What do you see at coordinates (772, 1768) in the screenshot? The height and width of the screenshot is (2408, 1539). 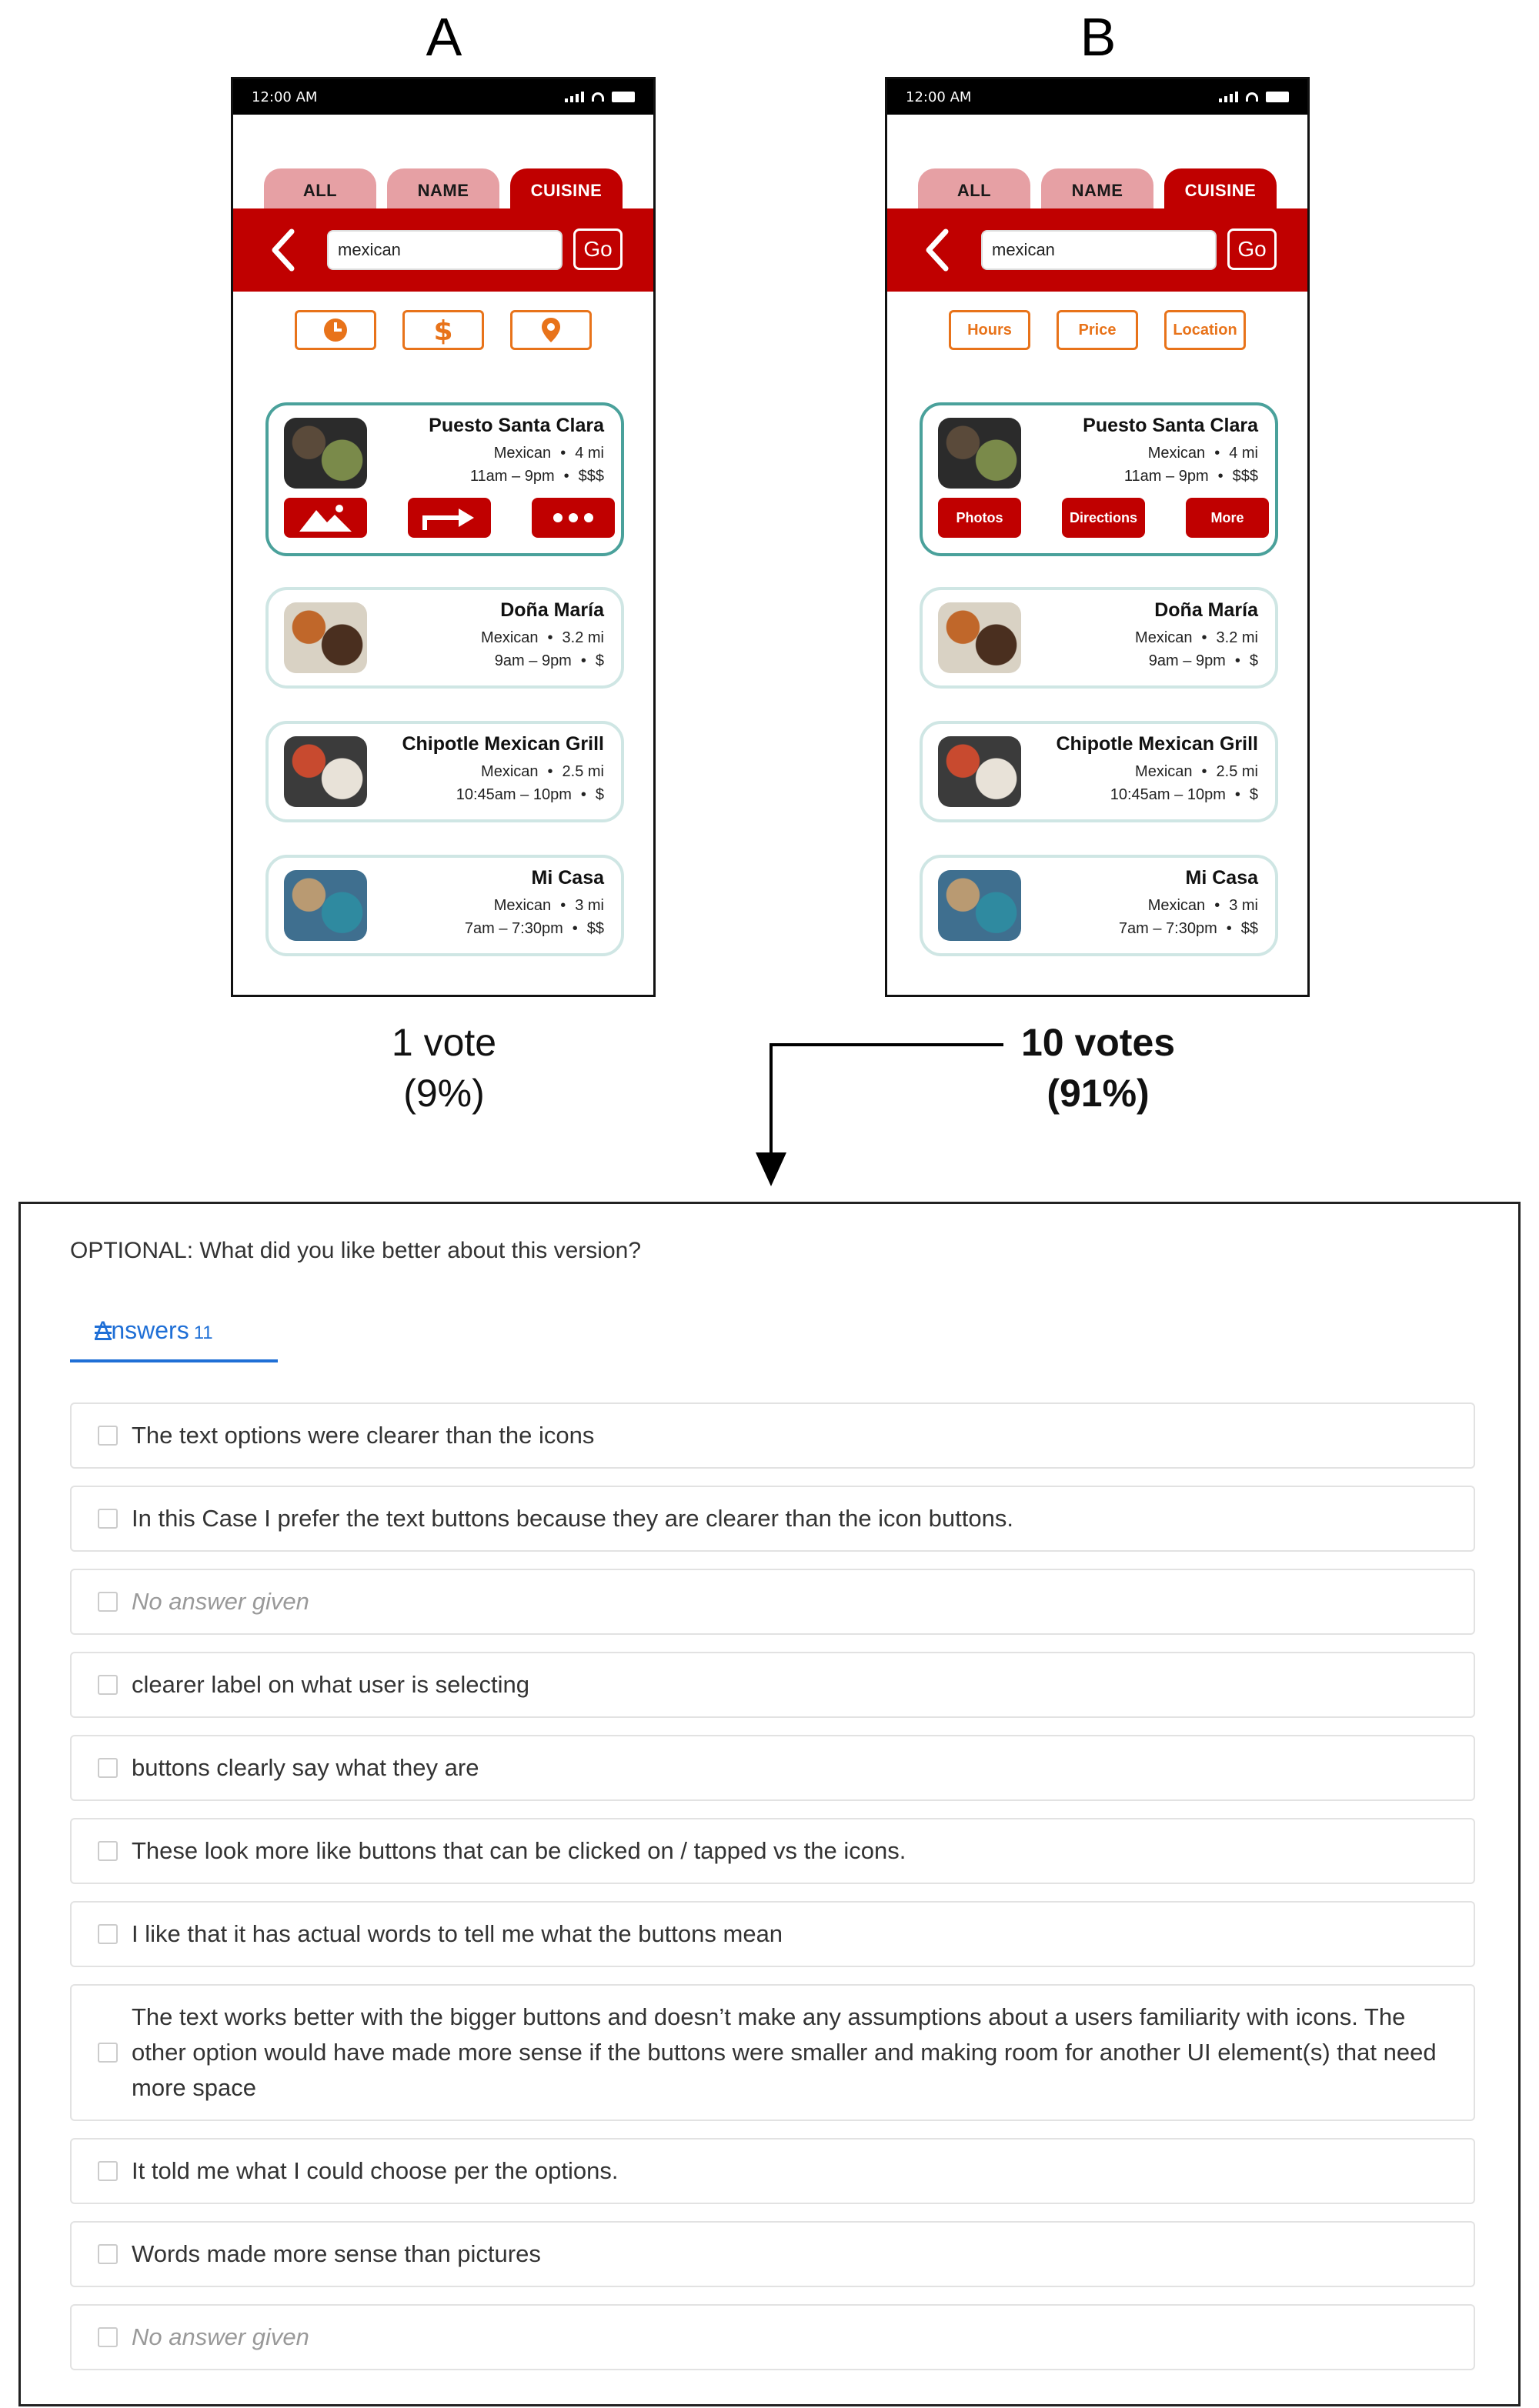 I see `answer-row: buttons clearly say what they are` at bounding box center [772, 1768].